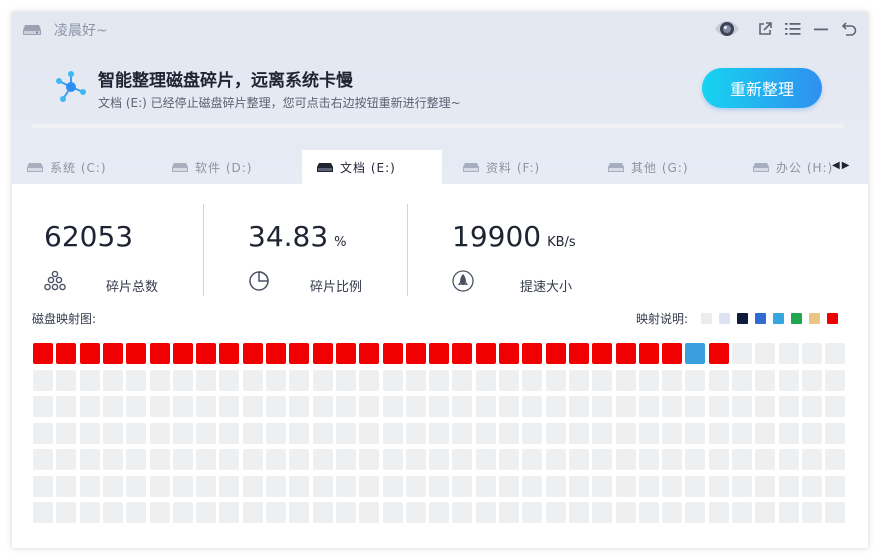  Describe the element at coordinates (513, 167) in the screenshot. I see `tab-label: 资料 (F:)` at that location.